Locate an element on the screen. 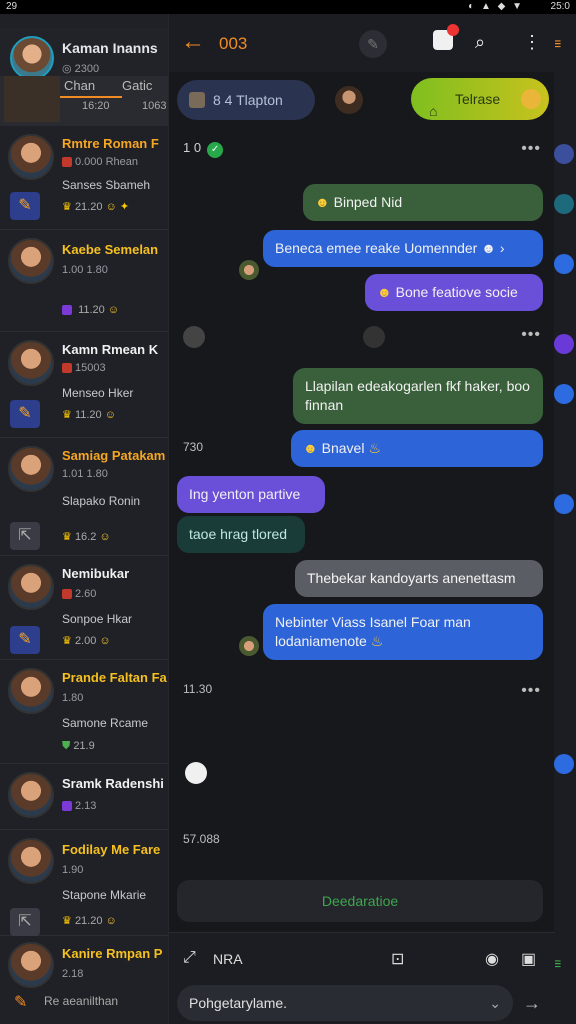 The width and height of the screenshot is (576, 1024). chat-tab-row: Chan Gatic 16:20 1063 is located at coordinates (86, 101).